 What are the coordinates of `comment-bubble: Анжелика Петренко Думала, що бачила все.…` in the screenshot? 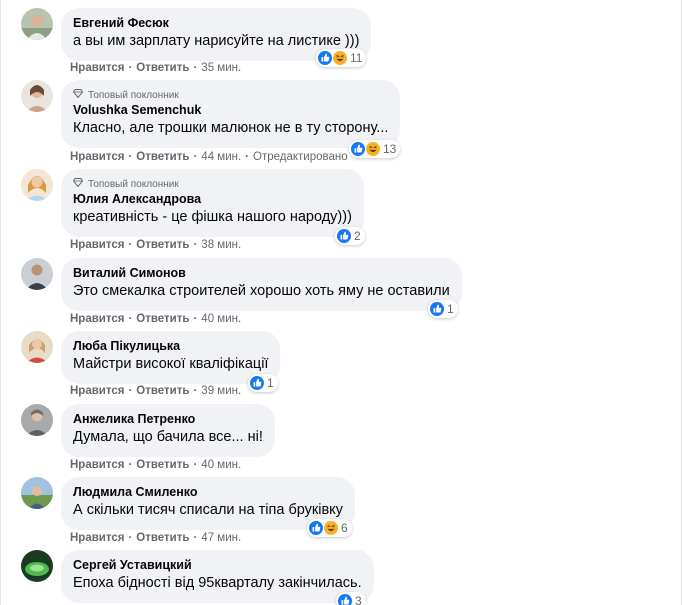 It's located at (168, 430).